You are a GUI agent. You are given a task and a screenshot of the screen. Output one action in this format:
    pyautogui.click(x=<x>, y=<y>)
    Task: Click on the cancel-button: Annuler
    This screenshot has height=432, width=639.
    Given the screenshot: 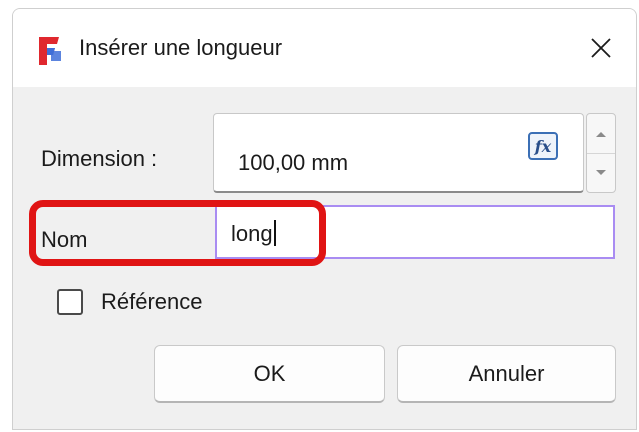 What is the action you would take?
    pyautogui.click(x=506, y=374)
    